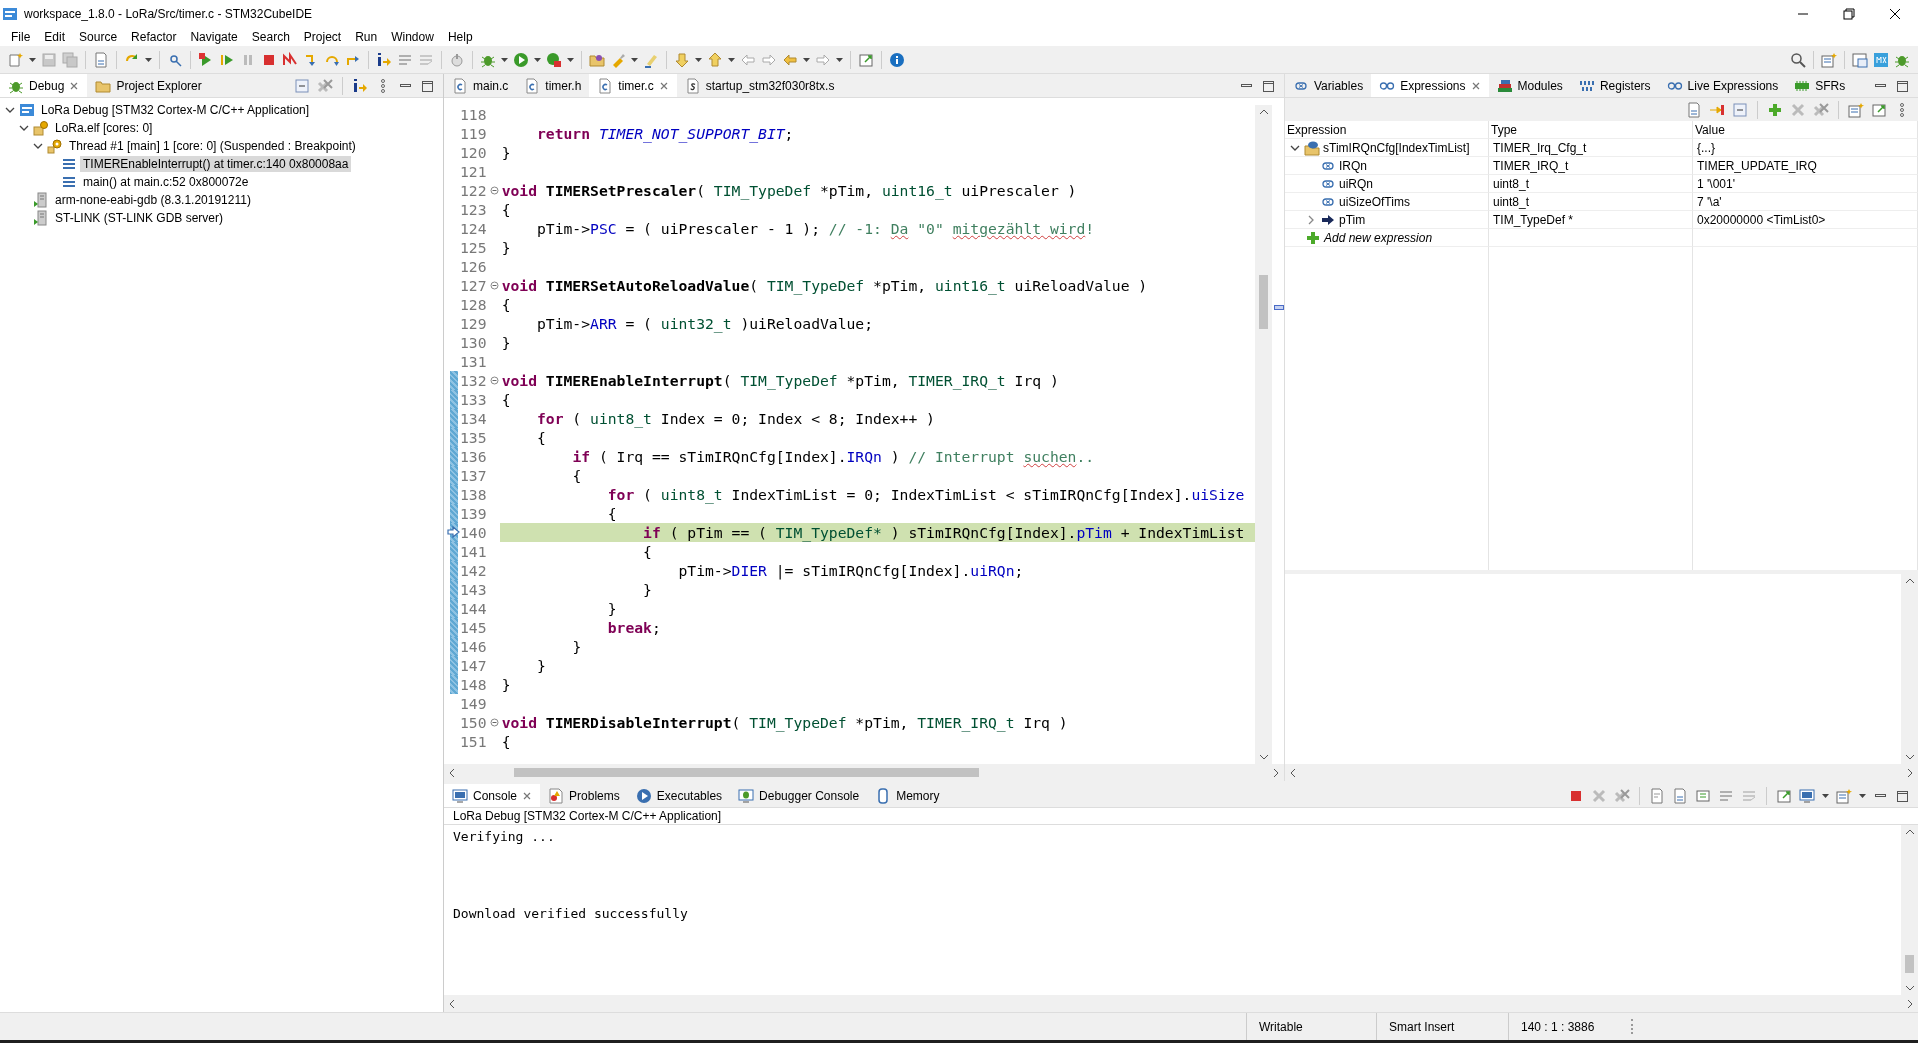 The width and height of the screenshot is (1918, 1043). I want to click on view-tab: SFRs, so click(1820, 85).